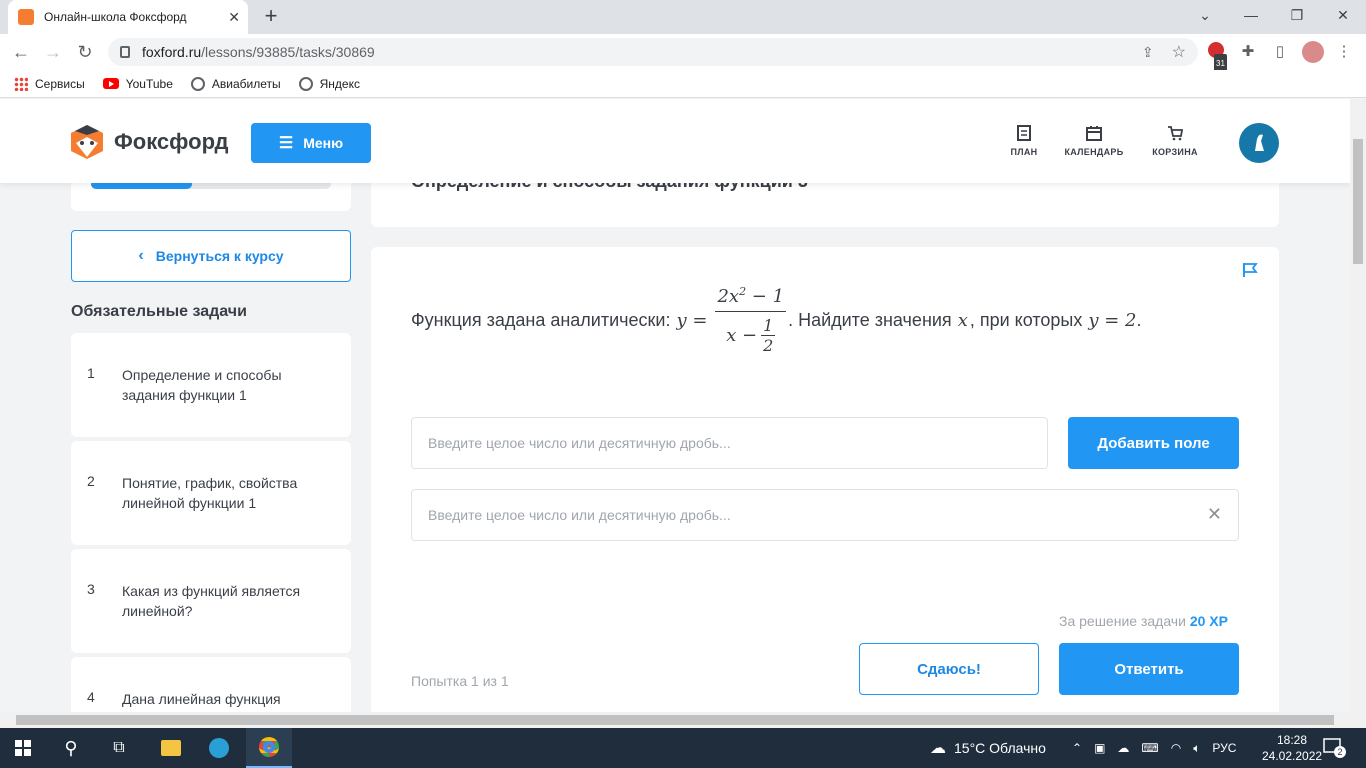  What do you see at coordinates (85, 52) in the screenshot?
I see `reload-icon: ↻` at bounding box center [85, 52].